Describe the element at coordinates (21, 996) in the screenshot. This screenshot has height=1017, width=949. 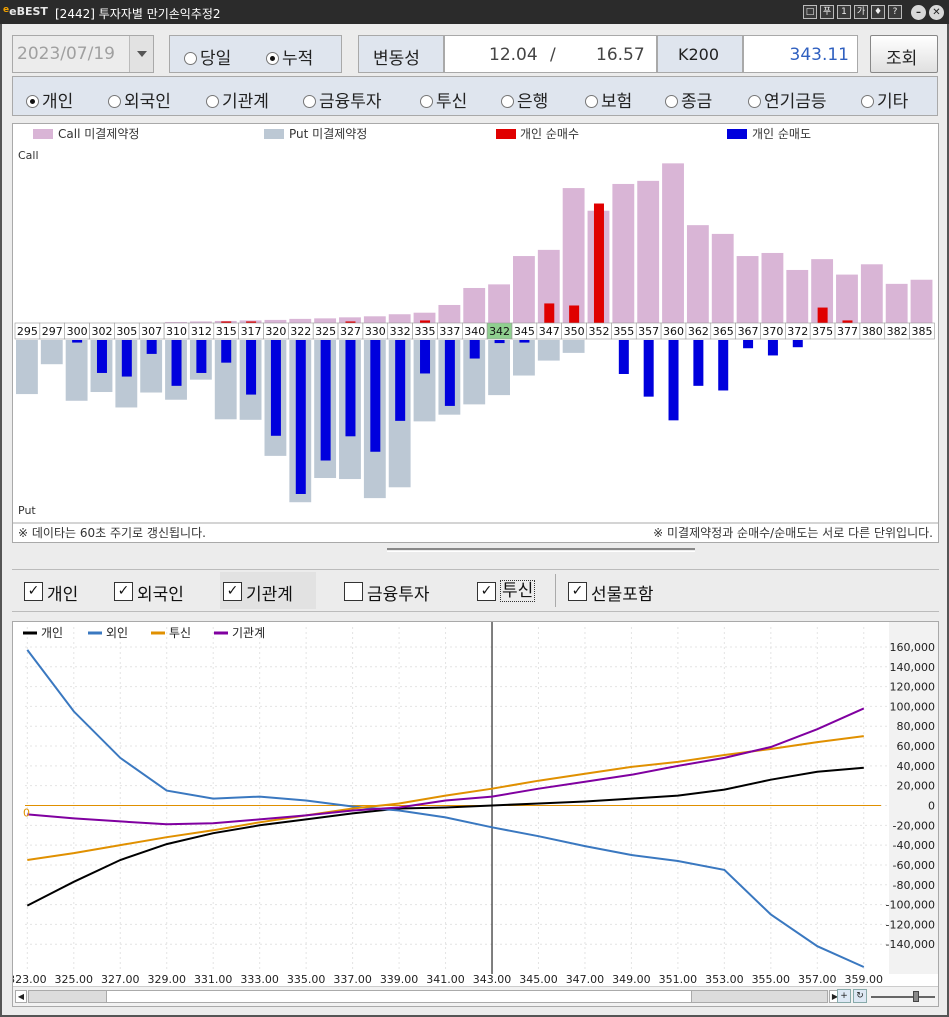
I see `scroll-left-button: ◀` at that location.